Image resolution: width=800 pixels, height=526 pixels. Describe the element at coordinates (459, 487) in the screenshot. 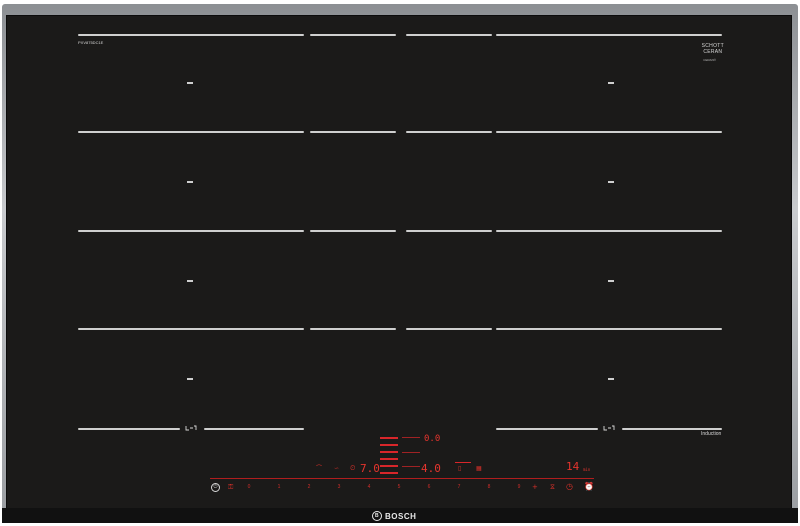

I see `slider-step-7: 7` at that location.